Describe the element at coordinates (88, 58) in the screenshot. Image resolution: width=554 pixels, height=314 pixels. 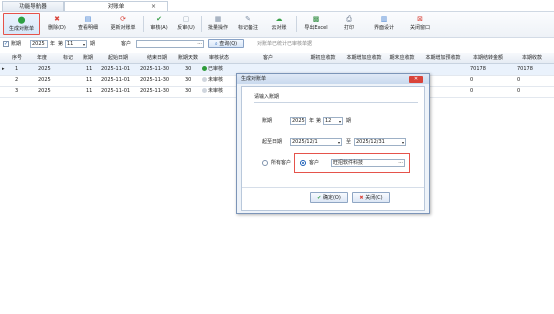
I see `column-header: 账期` at that location.